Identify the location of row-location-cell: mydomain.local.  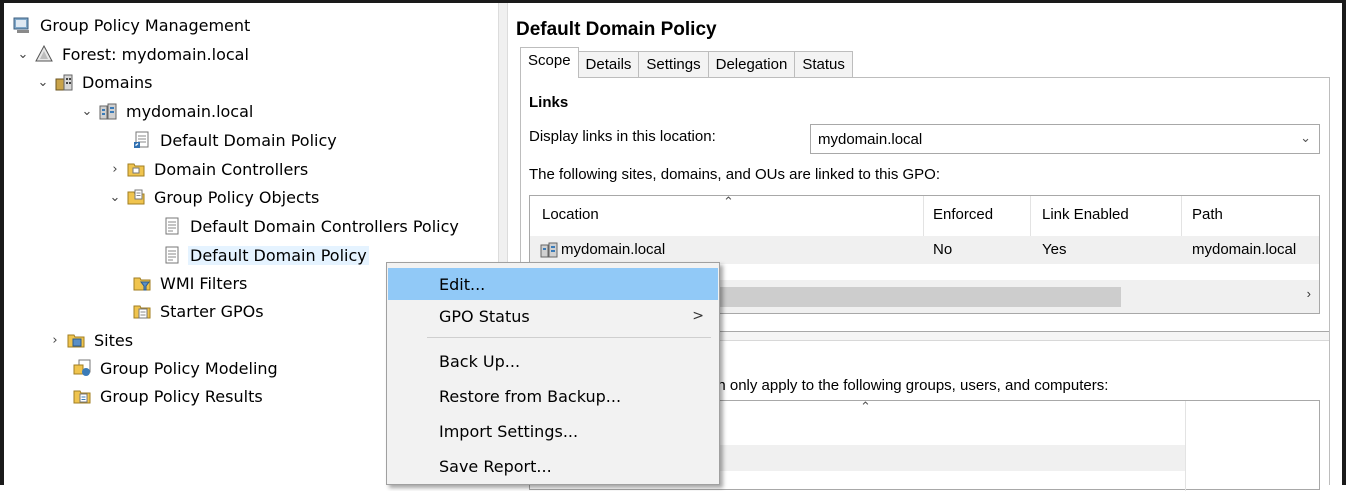
(602, 249).